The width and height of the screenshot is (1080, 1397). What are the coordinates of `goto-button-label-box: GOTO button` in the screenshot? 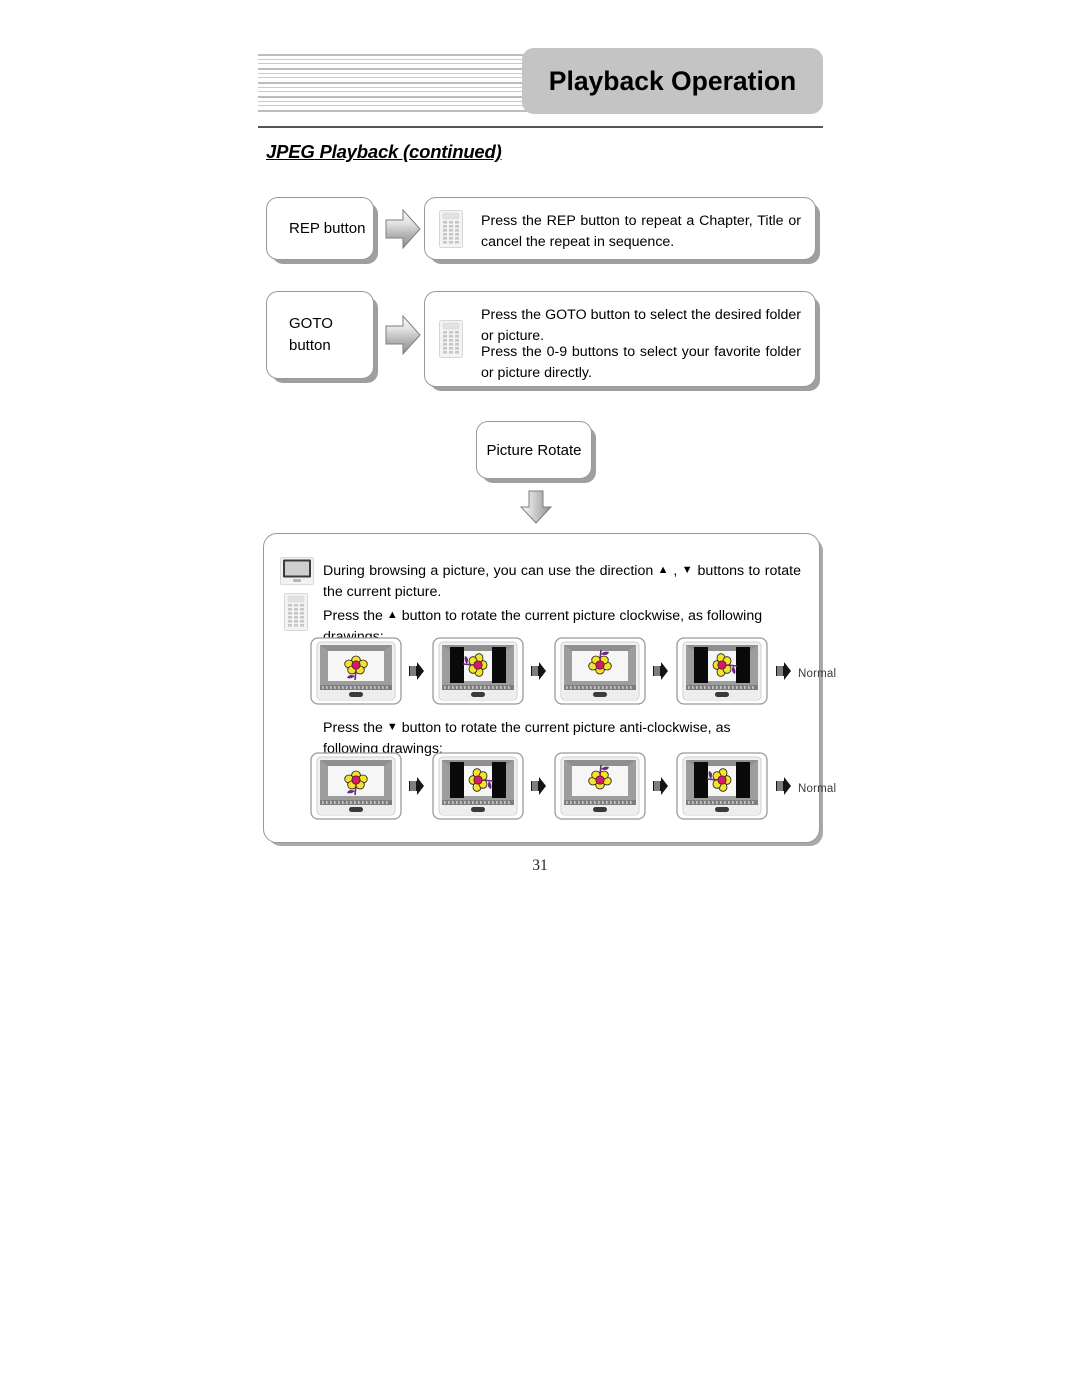 It's located at (320, 335).